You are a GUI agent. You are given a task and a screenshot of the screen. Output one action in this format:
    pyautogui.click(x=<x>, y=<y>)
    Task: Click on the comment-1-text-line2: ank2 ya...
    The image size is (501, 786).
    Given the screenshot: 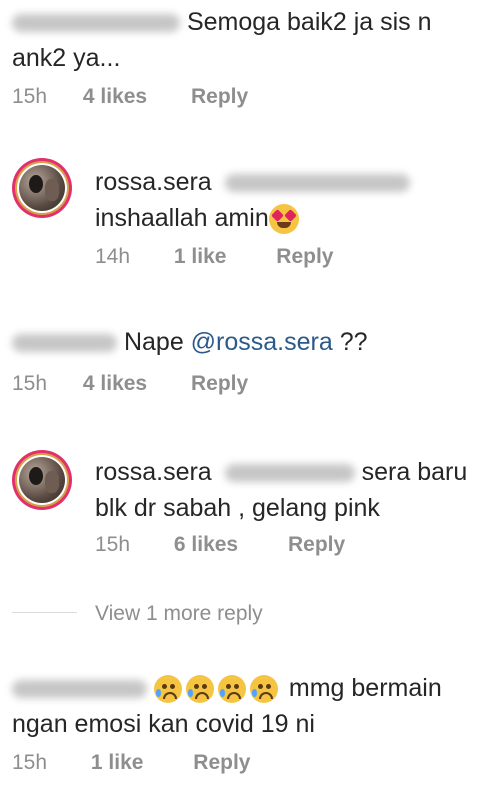 What is the action you would take?
    pyautogui.click(x=222, y=58)
    